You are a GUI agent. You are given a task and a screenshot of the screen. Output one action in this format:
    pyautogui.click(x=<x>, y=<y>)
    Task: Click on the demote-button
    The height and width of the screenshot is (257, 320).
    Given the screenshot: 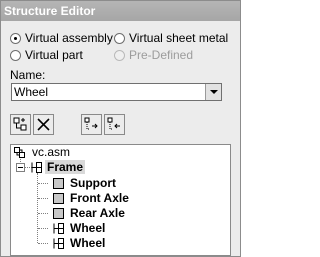 What is the action you would take?
    pyautogui.click(x=91, y=124)
    